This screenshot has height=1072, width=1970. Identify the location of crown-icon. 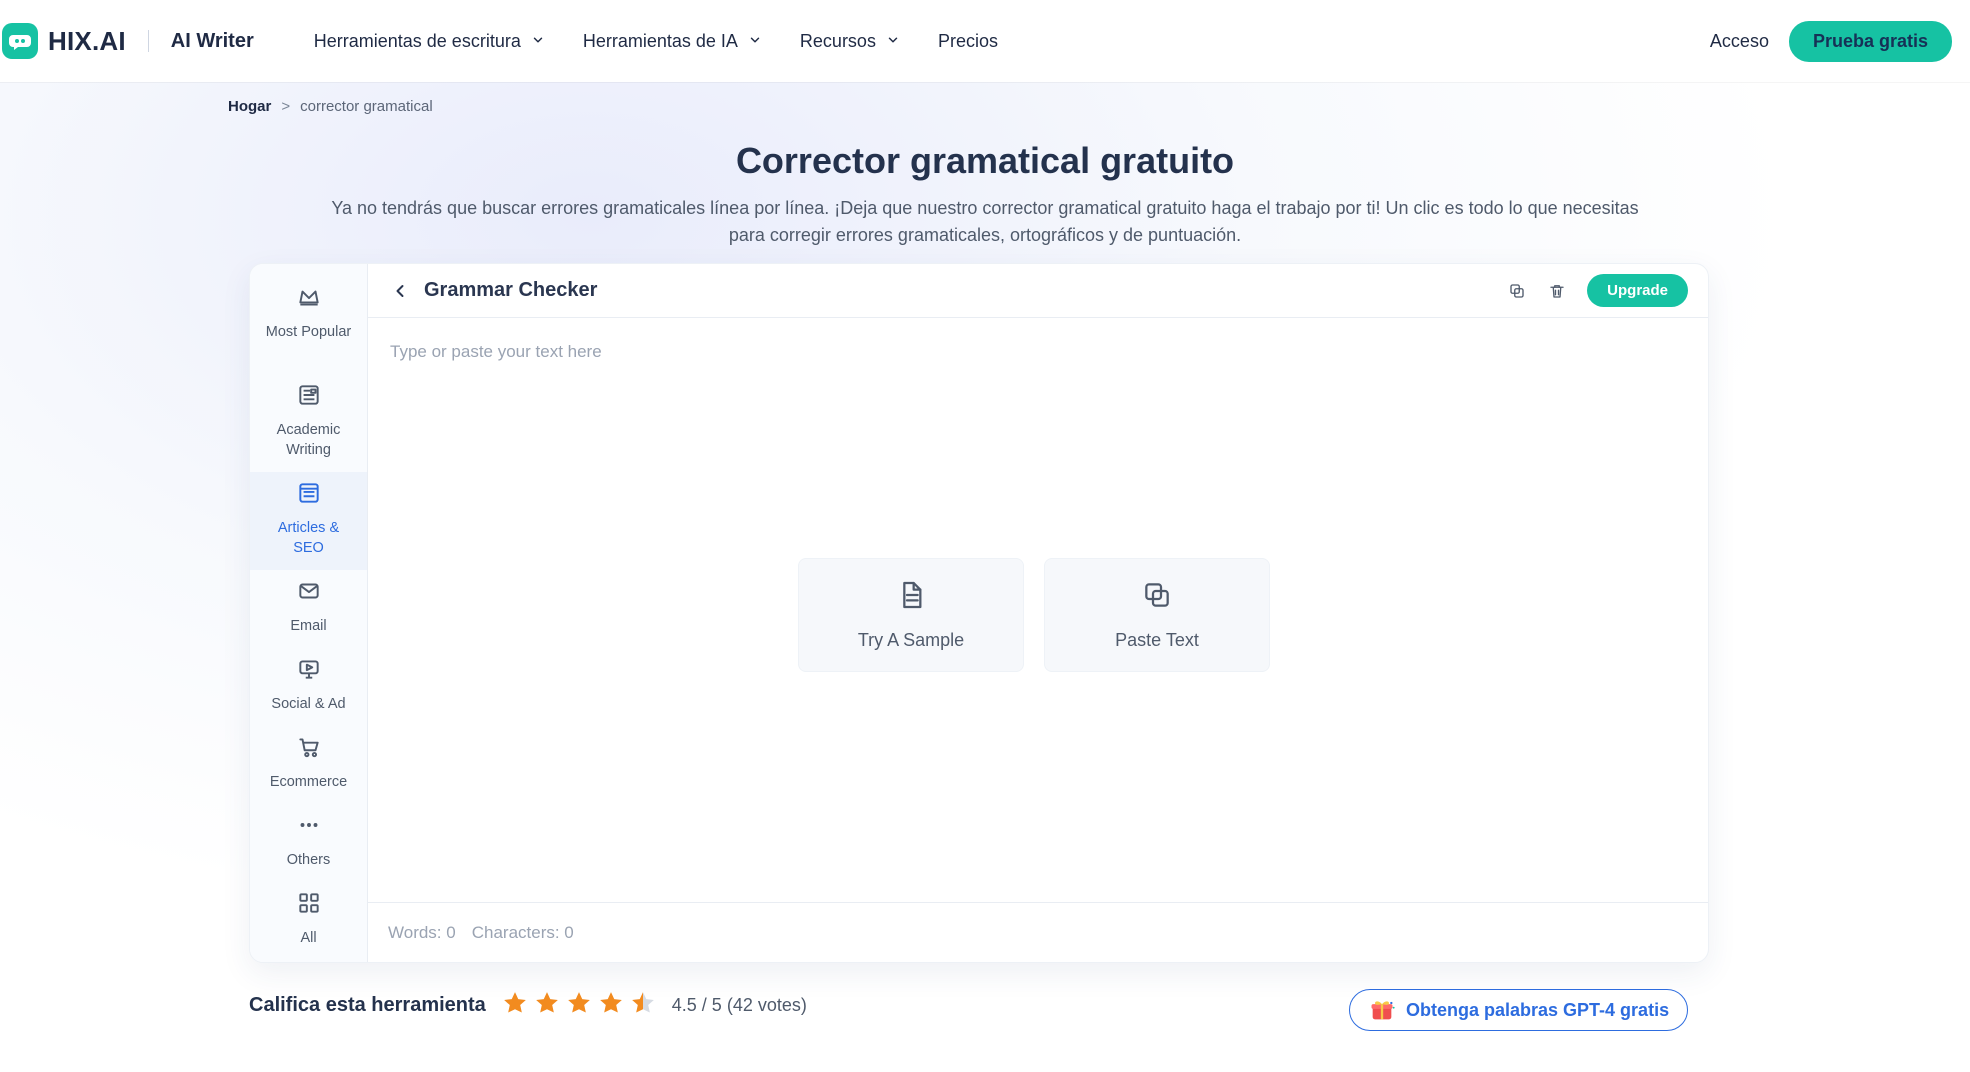
(309, 300).